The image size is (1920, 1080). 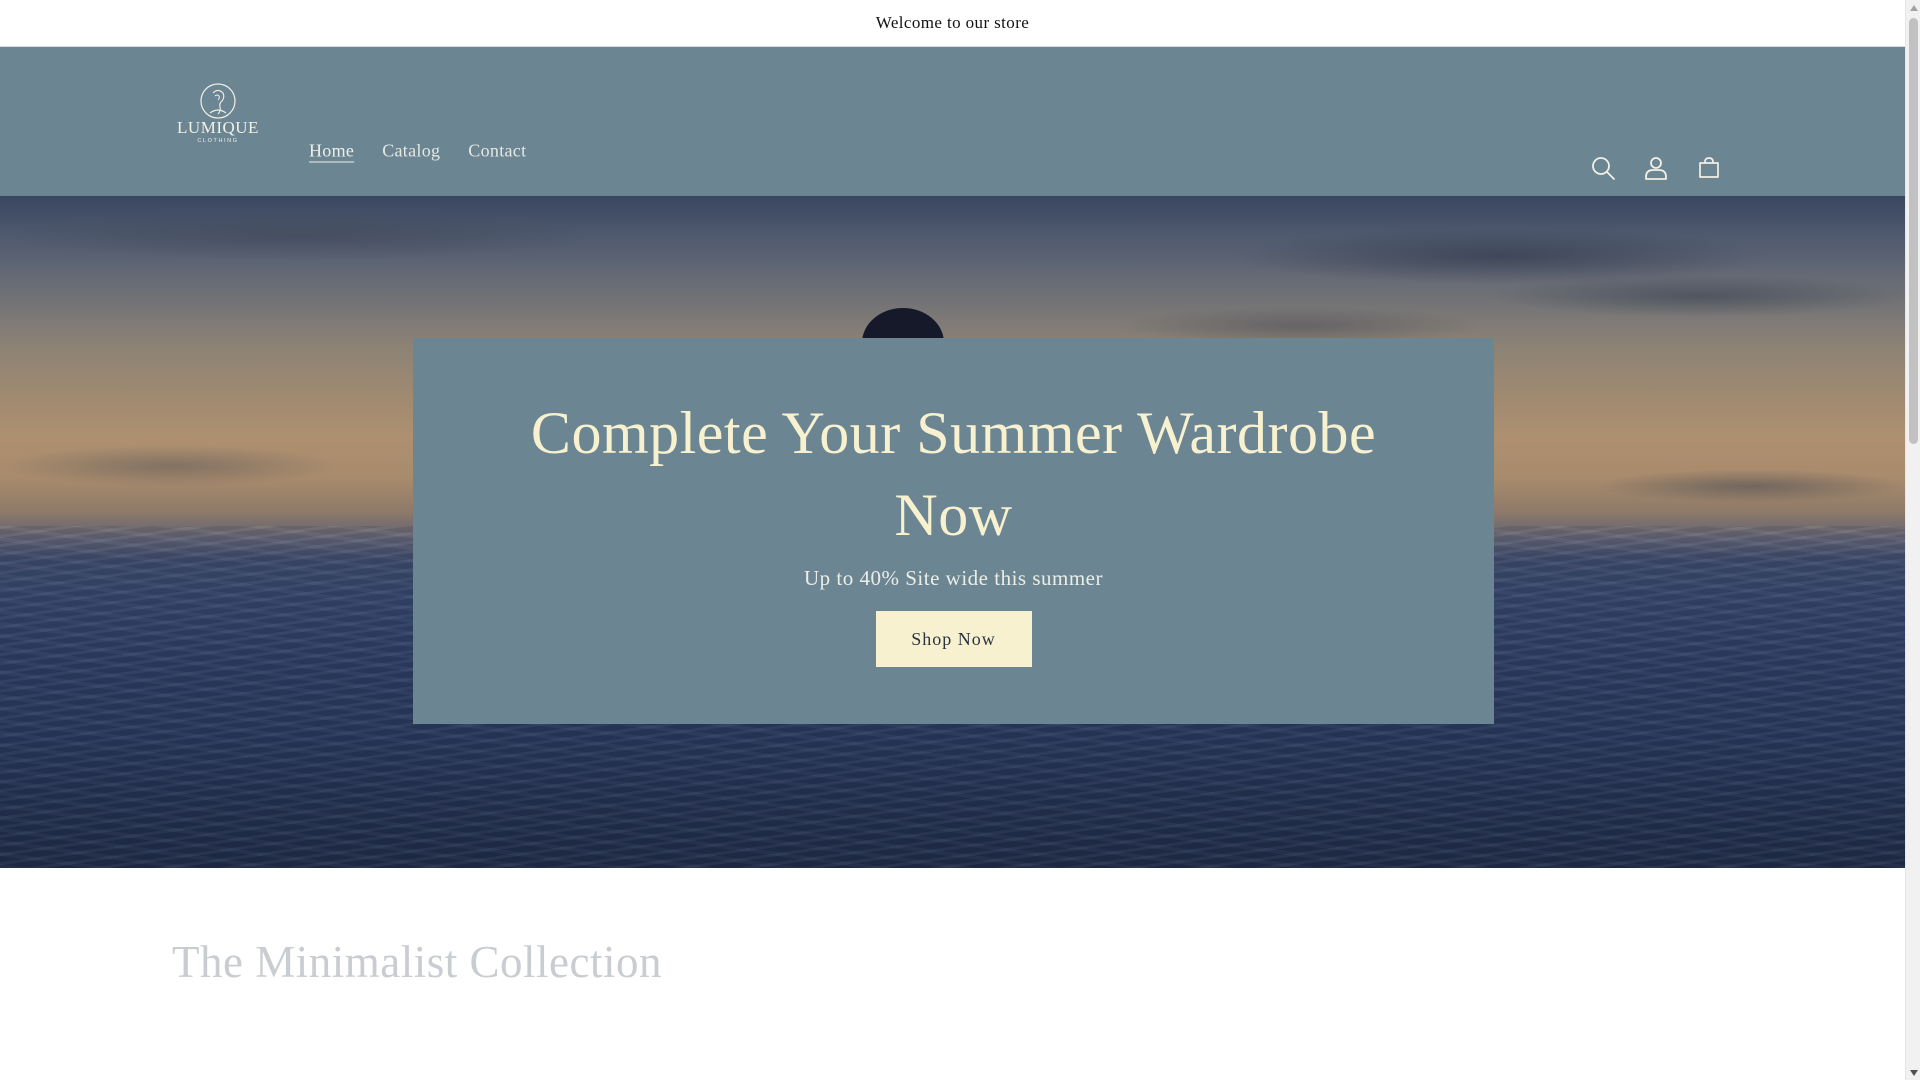 I want to click on header-icons, so click(x=1655, y=168).